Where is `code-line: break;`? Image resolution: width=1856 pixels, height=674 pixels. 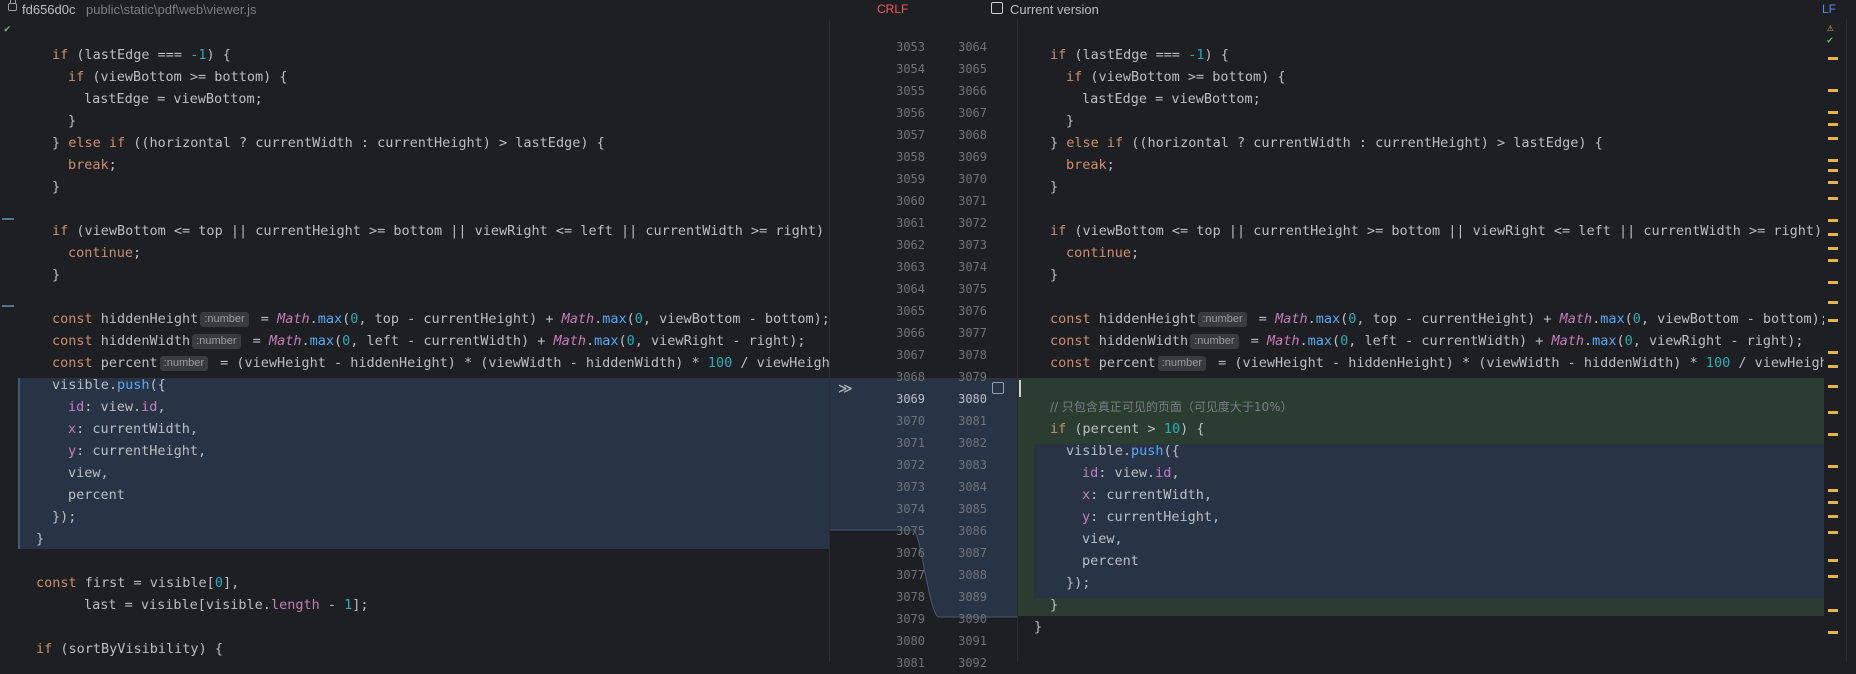 code-line: break; is located at coordinates (92, 165).